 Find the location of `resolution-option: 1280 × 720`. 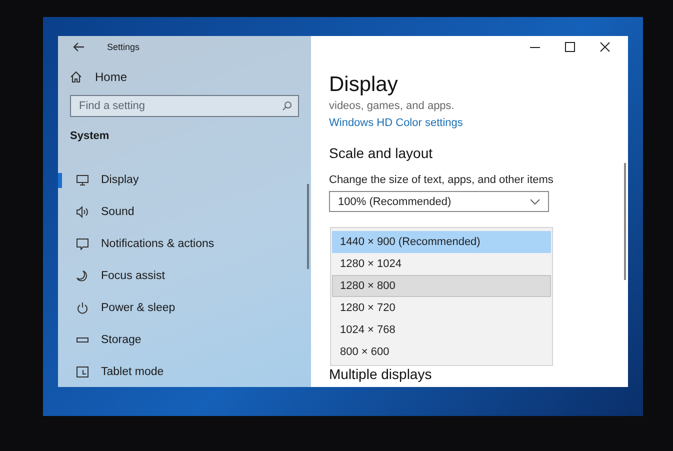

resolution-option: 1280 × 720 is located at coordinates (441, 308).